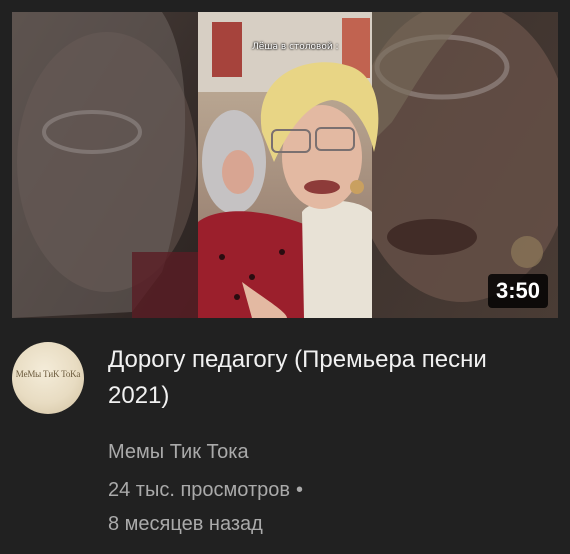 The width and height of the screenshot is (570, 554). Describe the element at coordinates (517, 291) in the screenshot. I see `duration-badge: 3:50` at that location.